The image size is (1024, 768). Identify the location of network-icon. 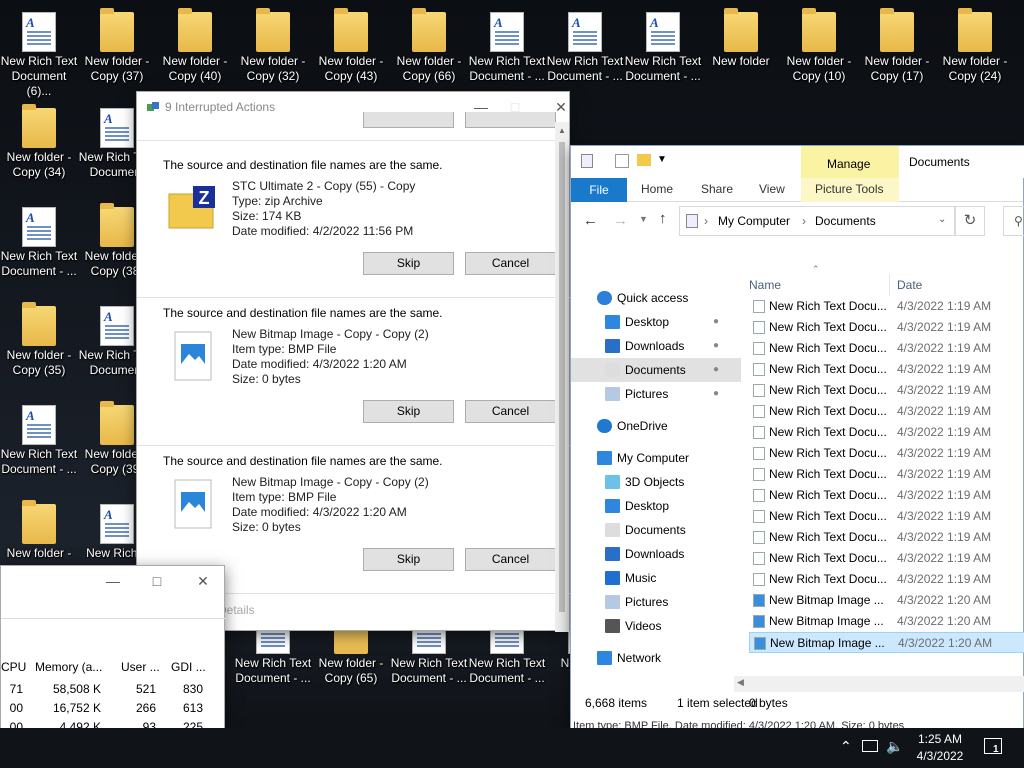
(870, 746).